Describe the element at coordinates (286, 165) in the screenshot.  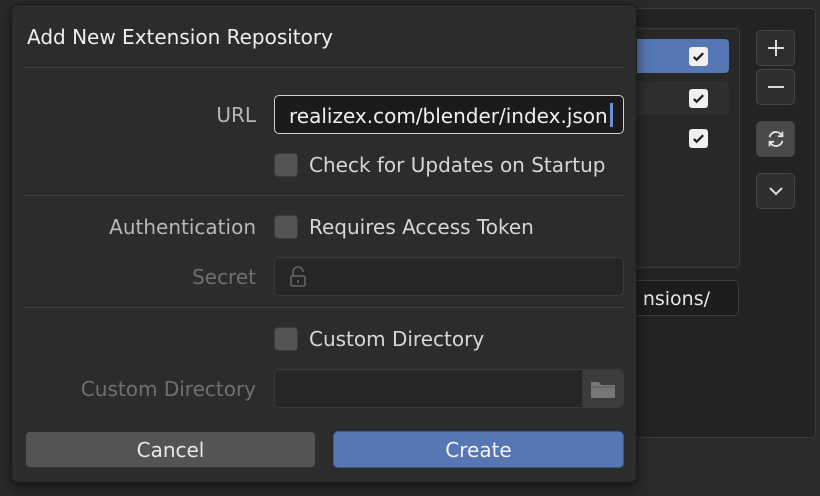
I see `check-updates-checkbox` at that location.